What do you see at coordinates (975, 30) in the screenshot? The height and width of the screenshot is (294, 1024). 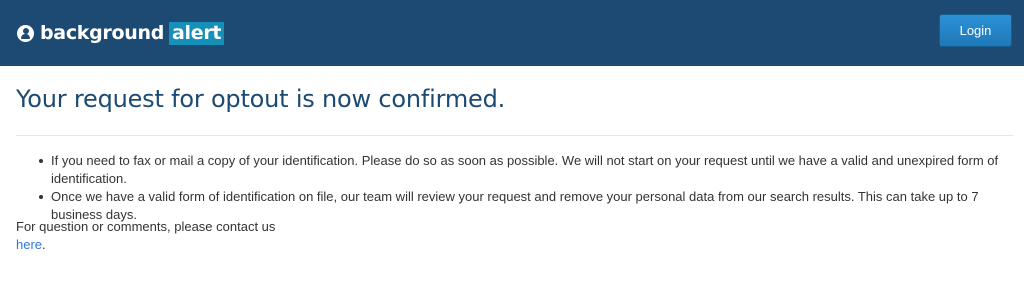 I see `login-button: Login` at bounding box center [975, 30].